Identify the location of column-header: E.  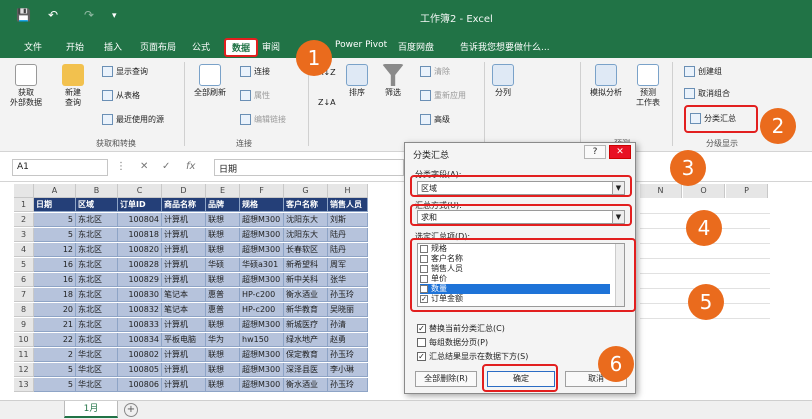
(223, 191).